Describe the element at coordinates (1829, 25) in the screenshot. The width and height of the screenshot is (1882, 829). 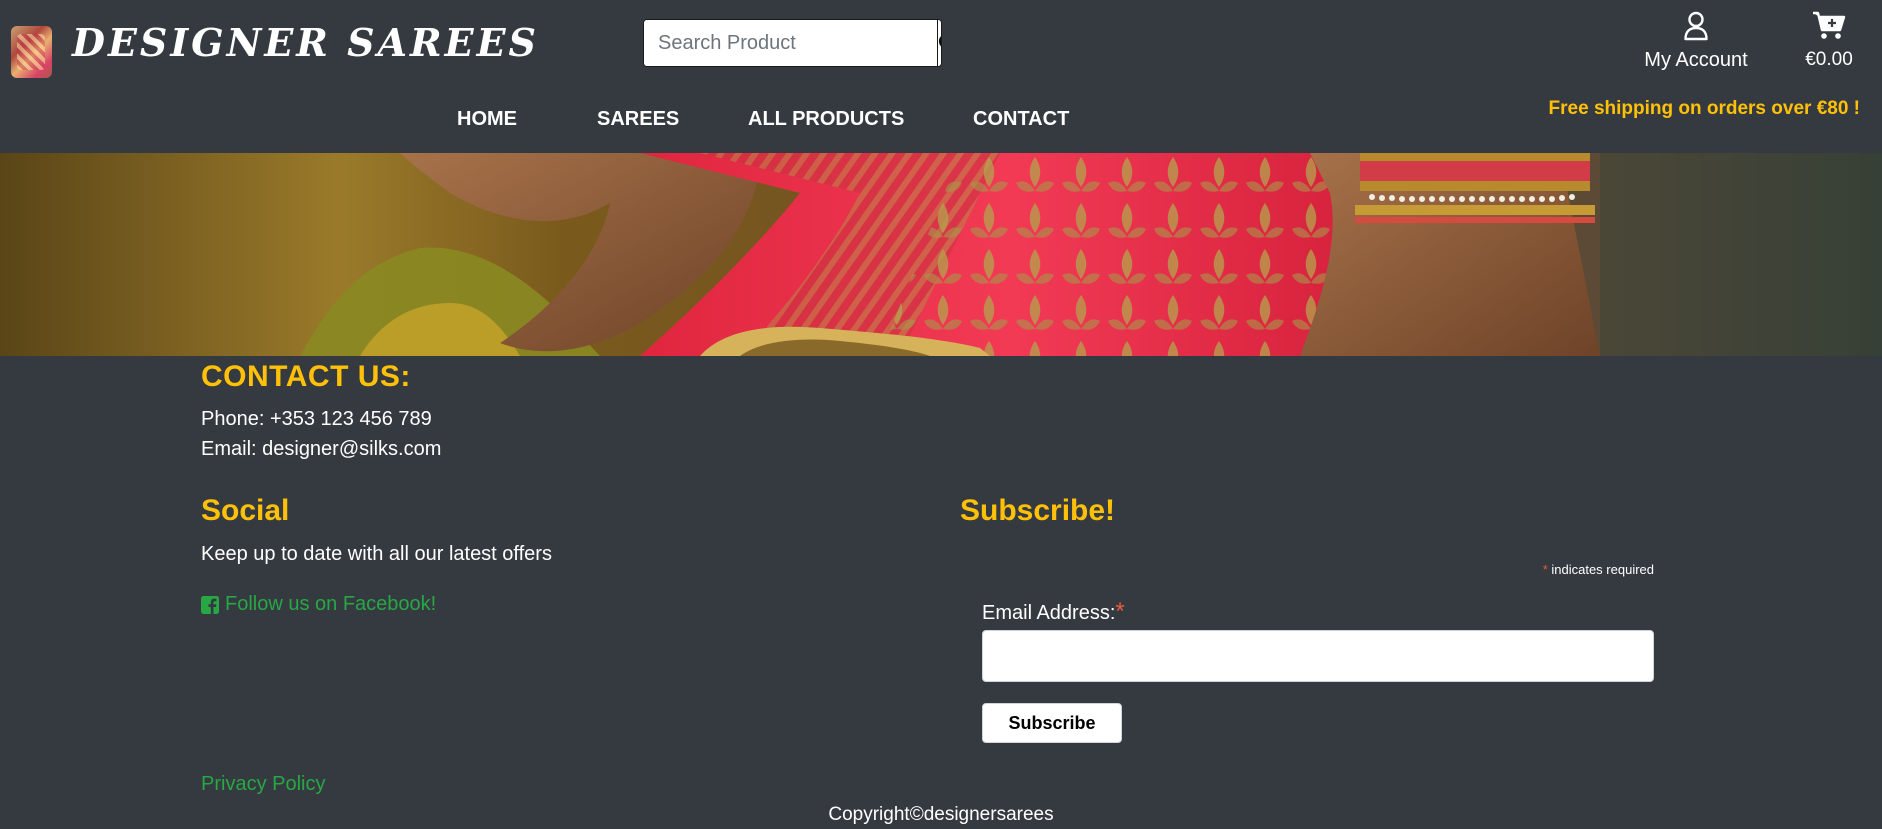
I see `cart-icon` at that location.